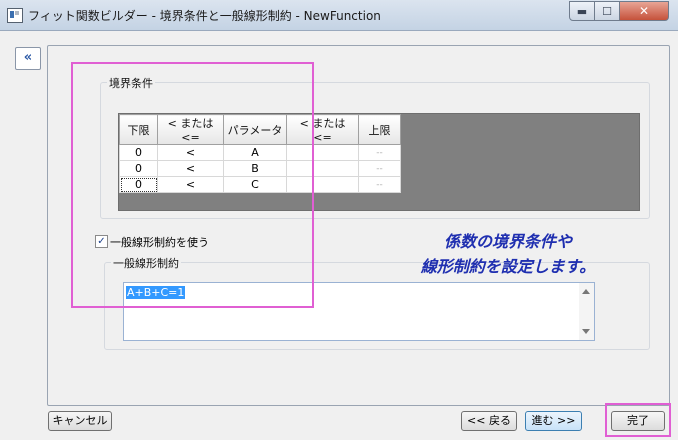 The width and height of the screenshot is (678, 440). Describe the element at coordinates (586, 331) in the screenshot. I see `scroll-down-icon` at that location.